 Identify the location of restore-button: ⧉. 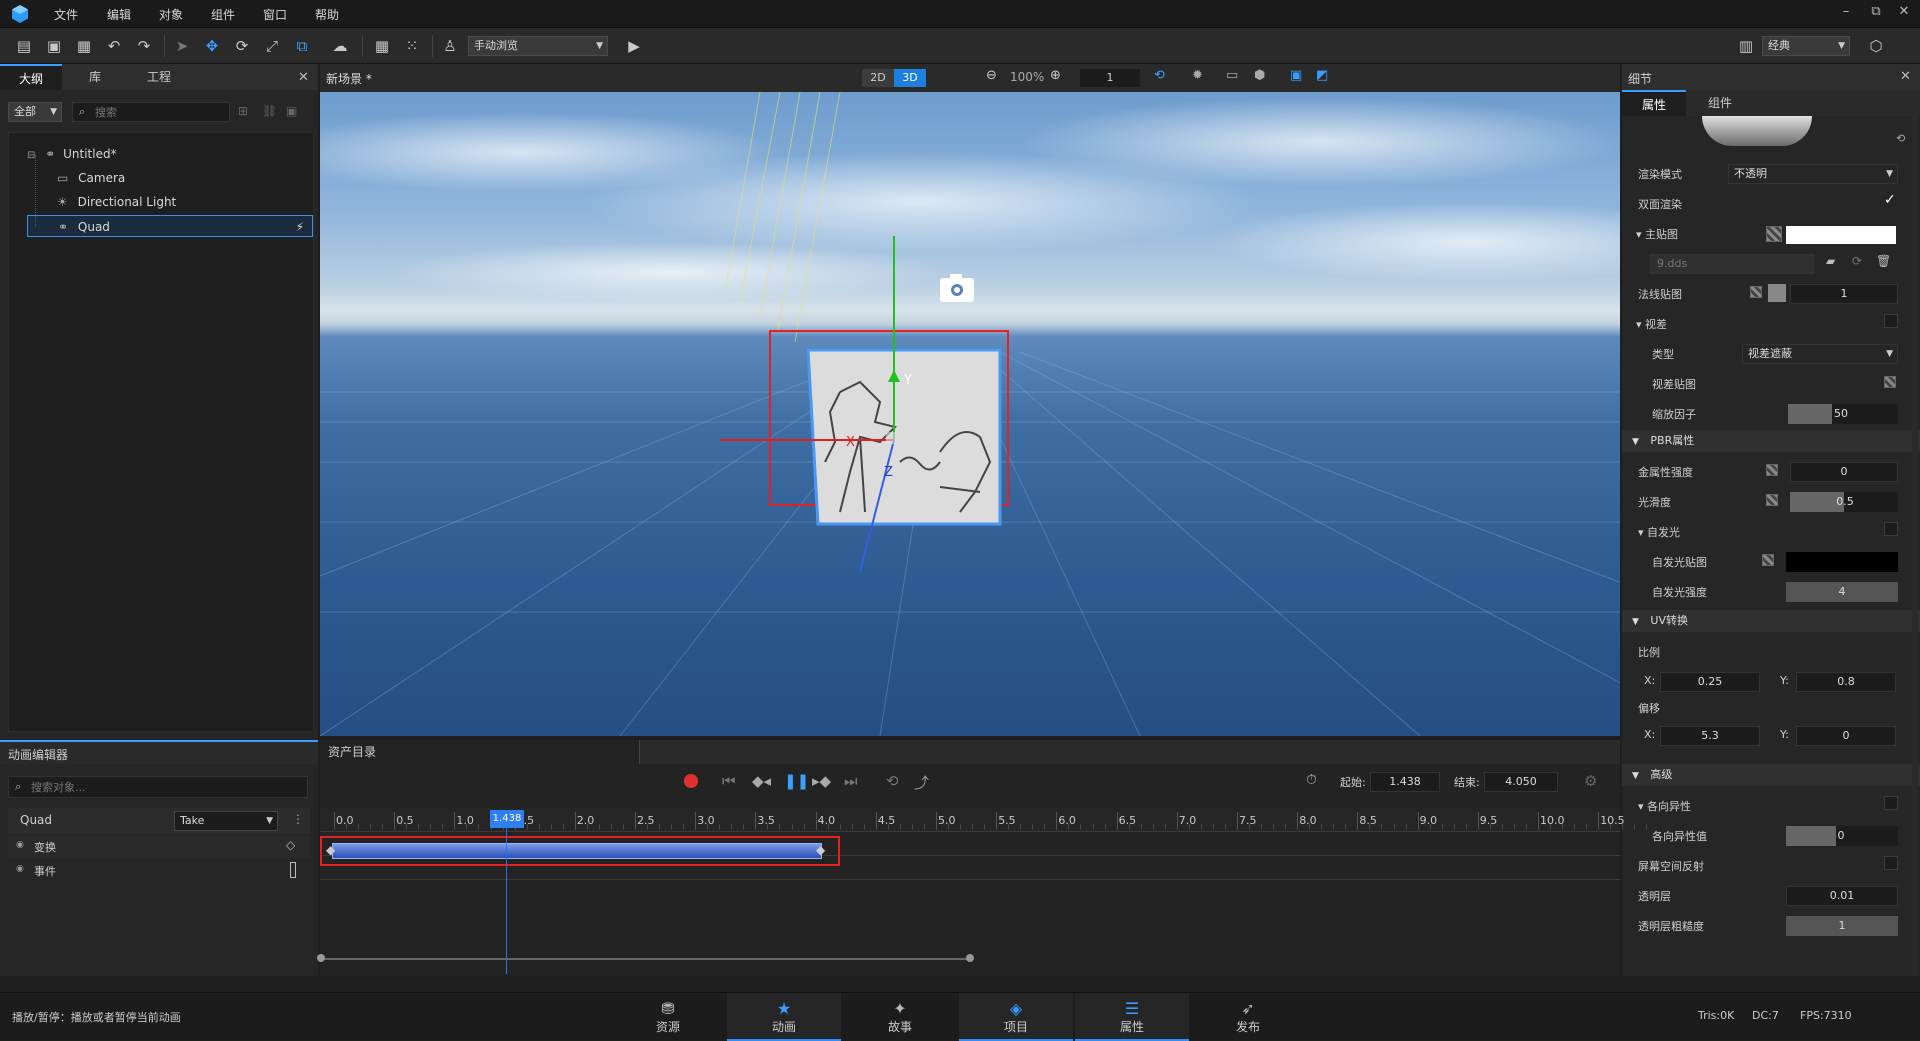
(1876, 11).